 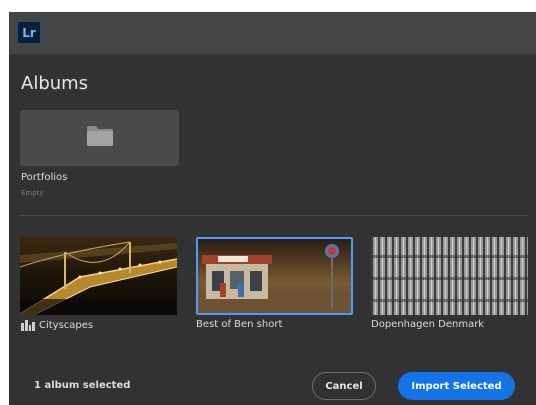 What do you see at coordinates (44, 177) in the screenshot?
I see `album-name: Portfolios` at bounding box center [44, 177].